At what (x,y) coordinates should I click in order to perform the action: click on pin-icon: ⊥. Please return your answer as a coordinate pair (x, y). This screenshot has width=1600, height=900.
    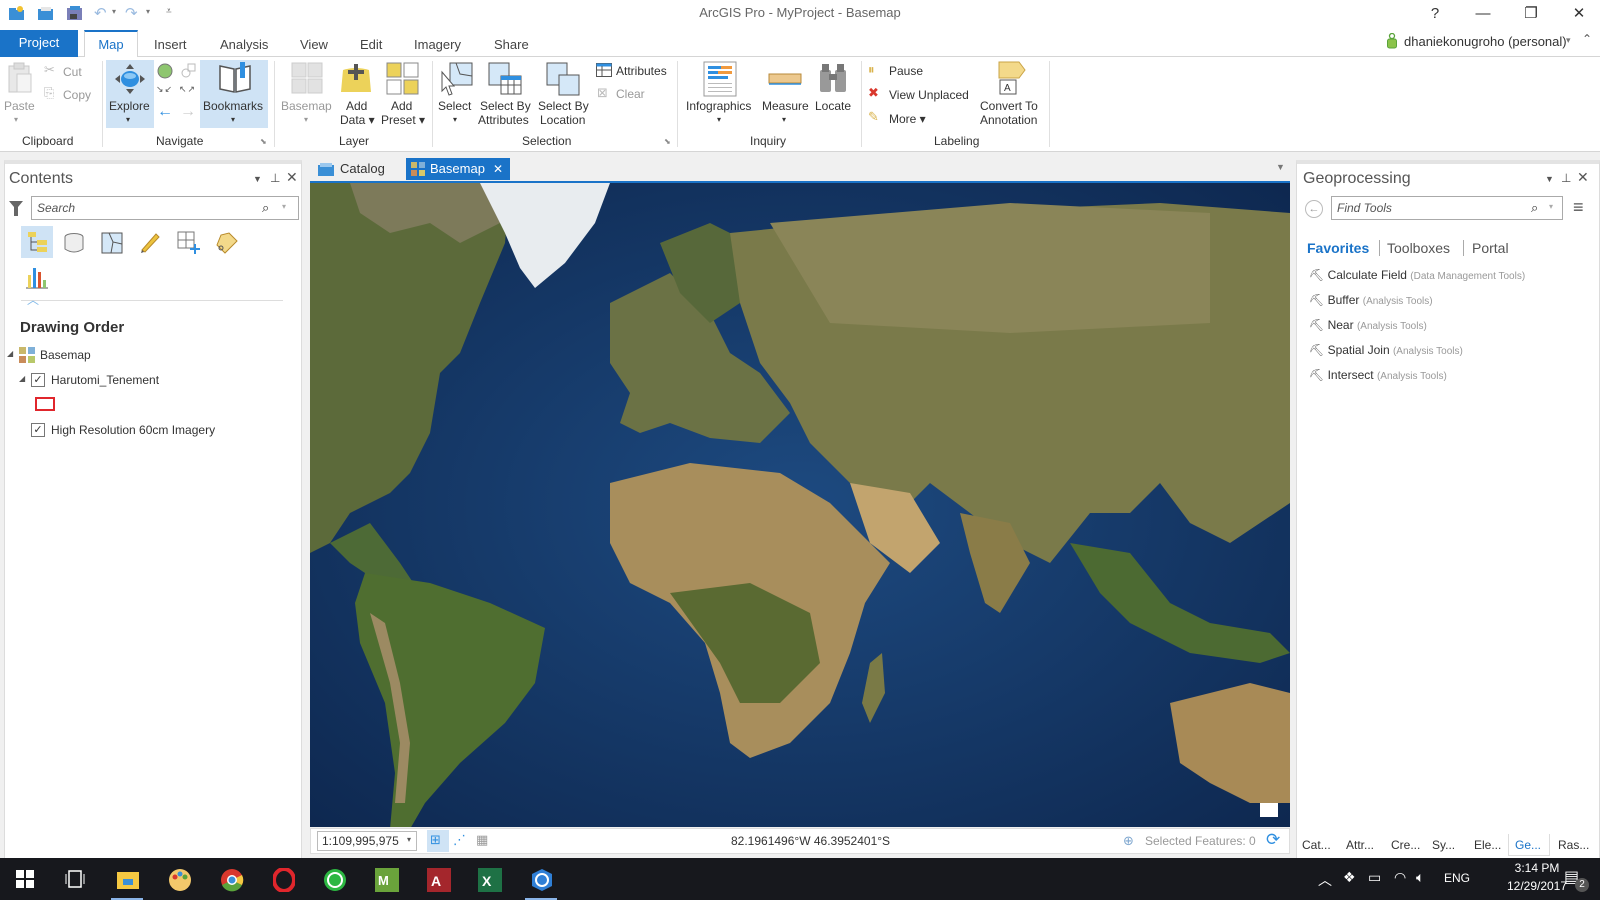
    Looking at the image, I should click on (1566, 178).